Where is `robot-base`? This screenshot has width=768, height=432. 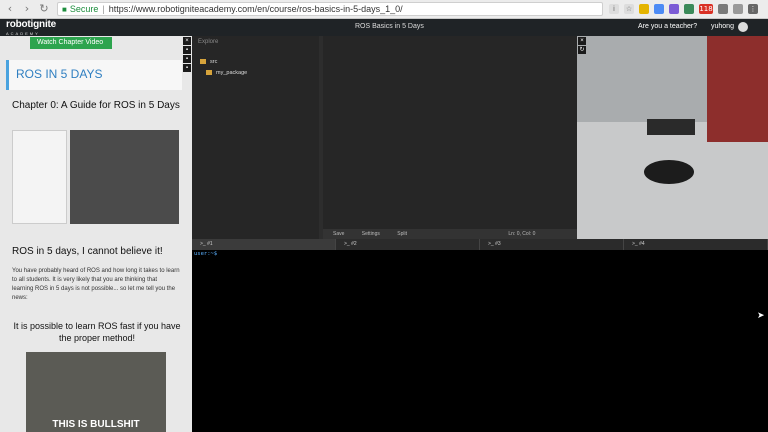
robot-base is located at coordinates (669, 172).